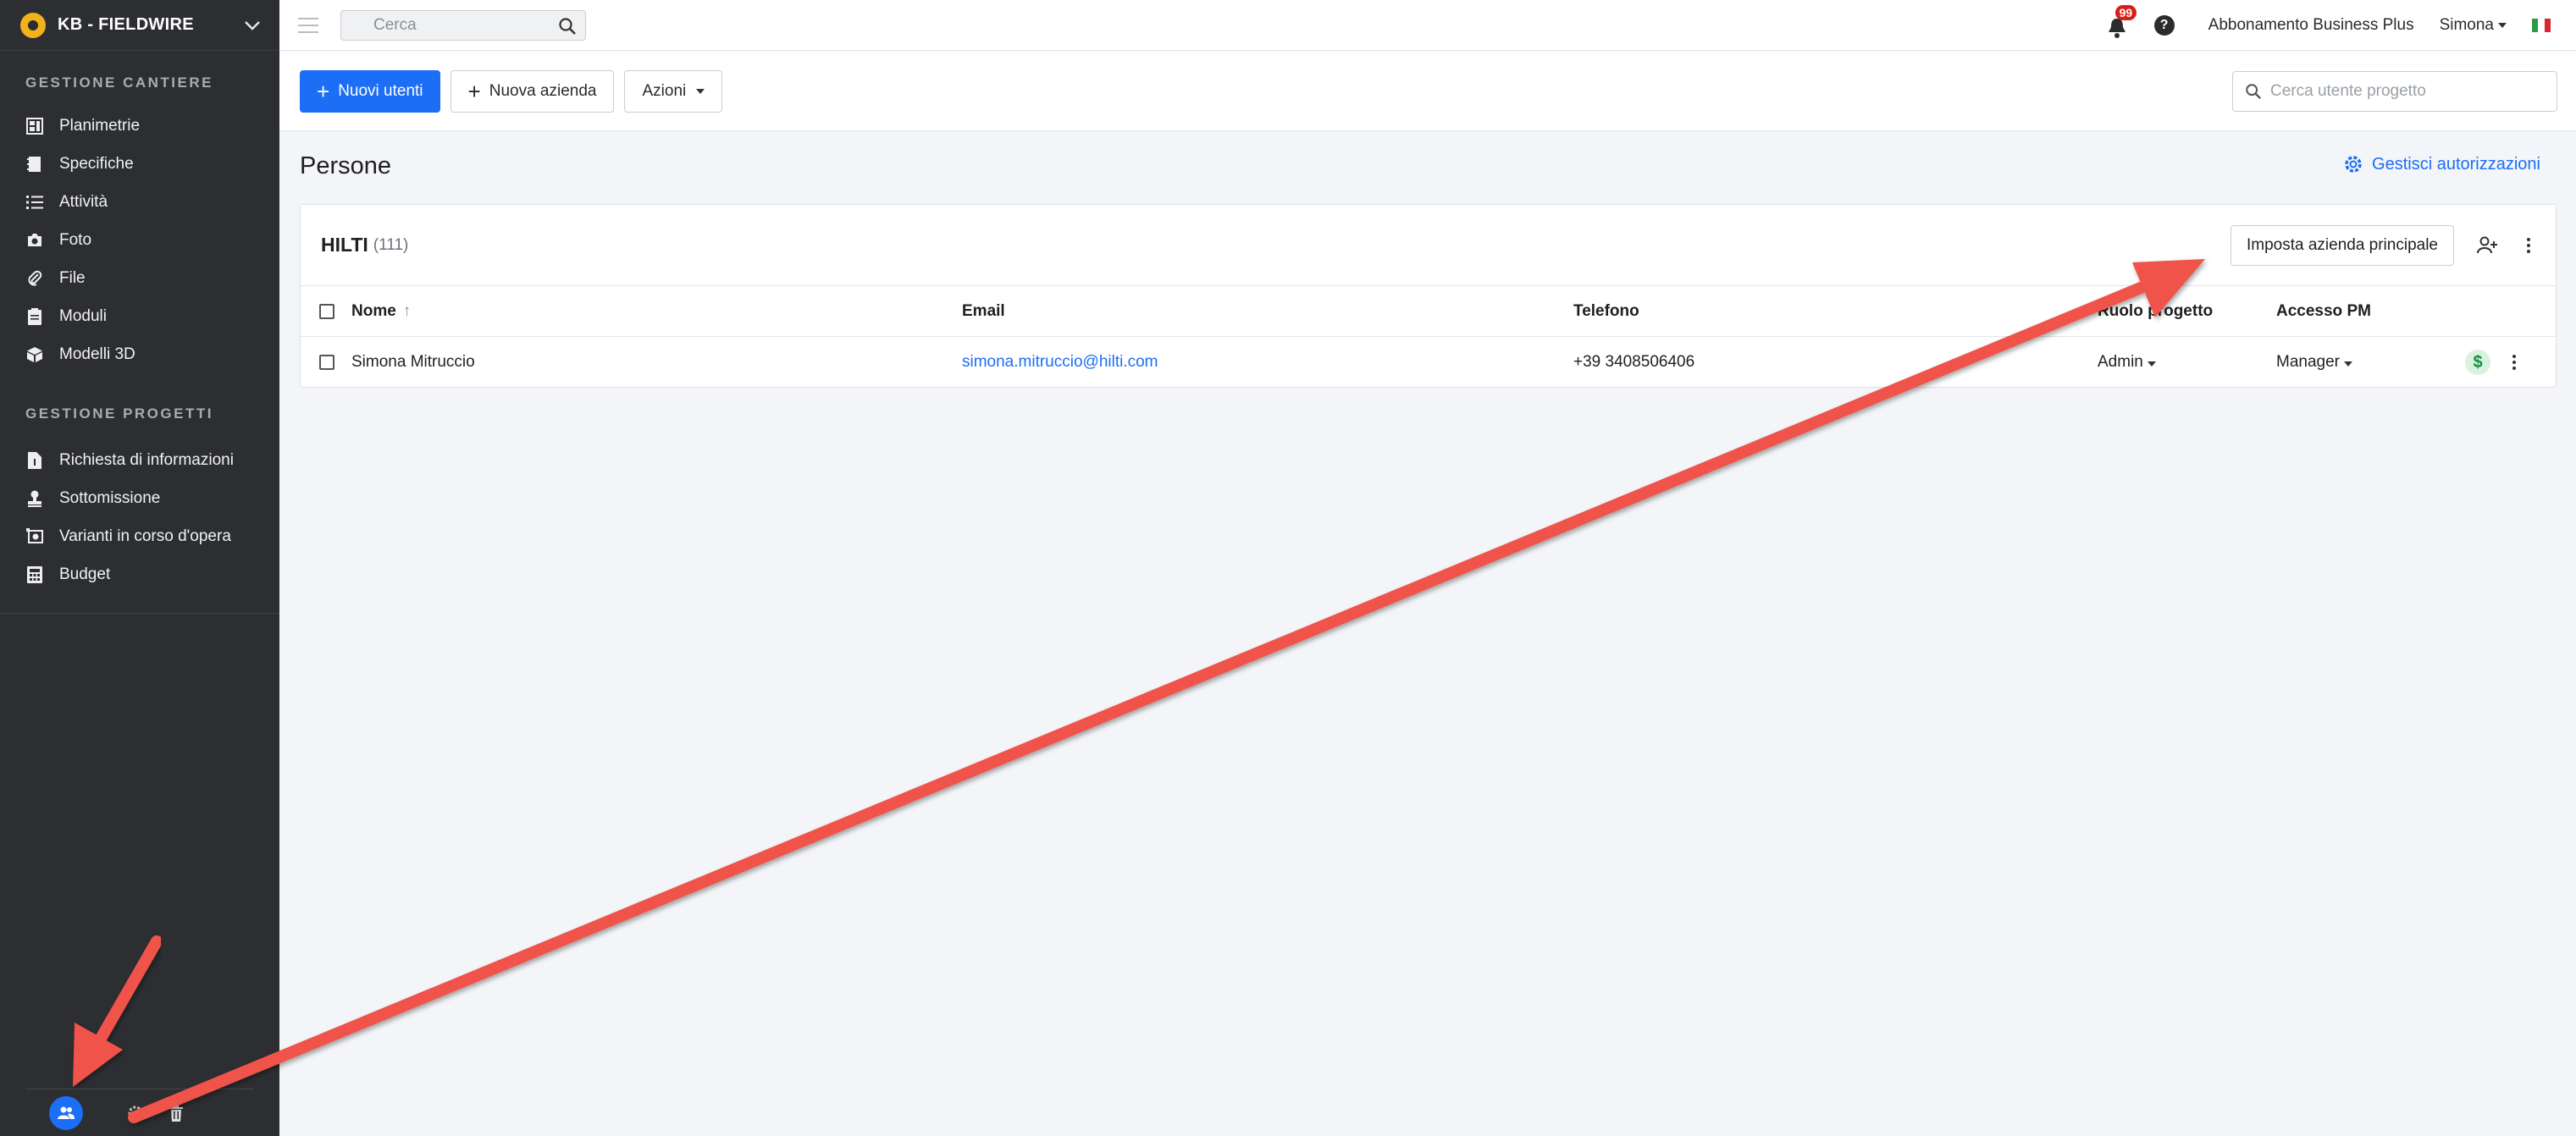  What do you see at coordinates (139, 202) in the screenshot?
I see `sidebar-item-tasks: Attività` at bounding box center [139, 202].